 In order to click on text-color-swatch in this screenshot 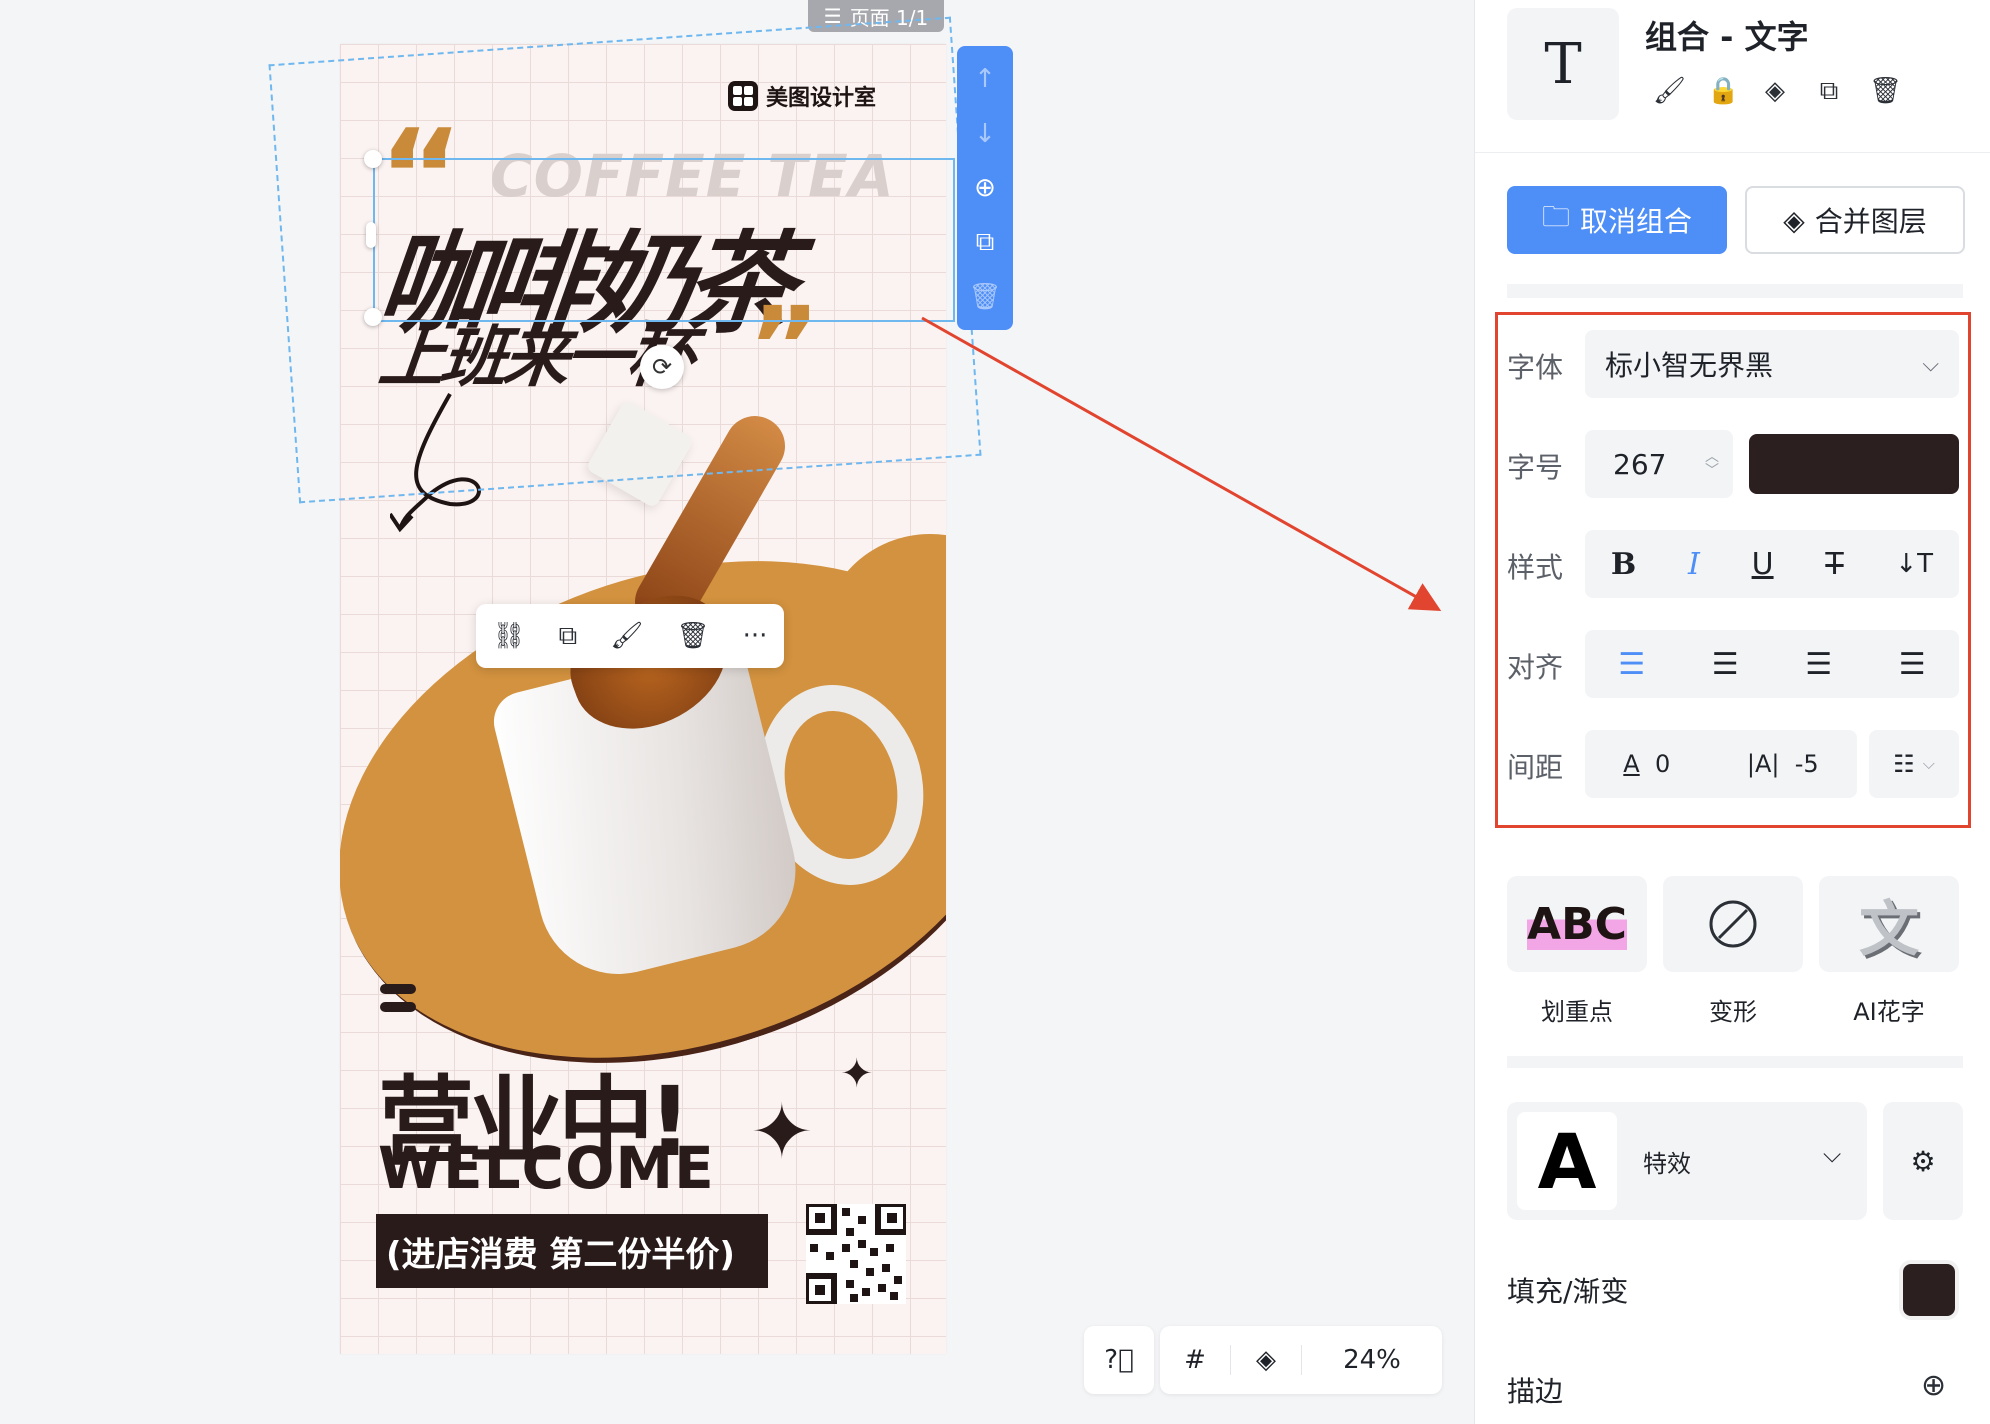, I will do `click(1854, 464)`.